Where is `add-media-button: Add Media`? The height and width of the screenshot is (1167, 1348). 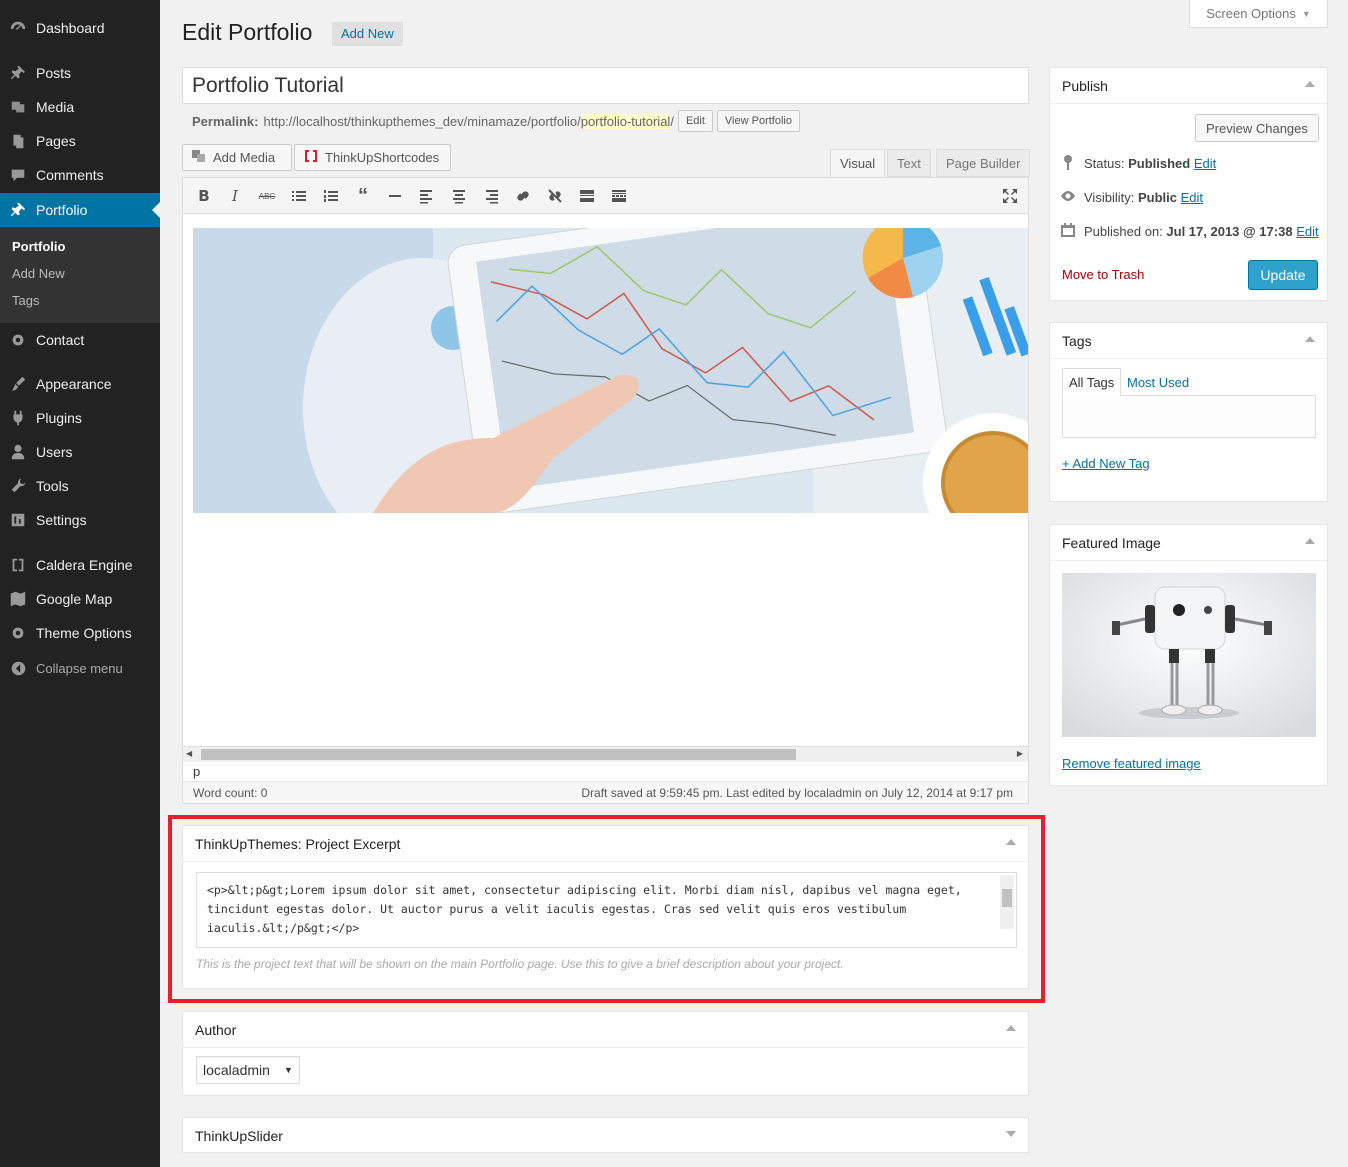 add-media-button: Add Media is located at coordinates (237, 157).